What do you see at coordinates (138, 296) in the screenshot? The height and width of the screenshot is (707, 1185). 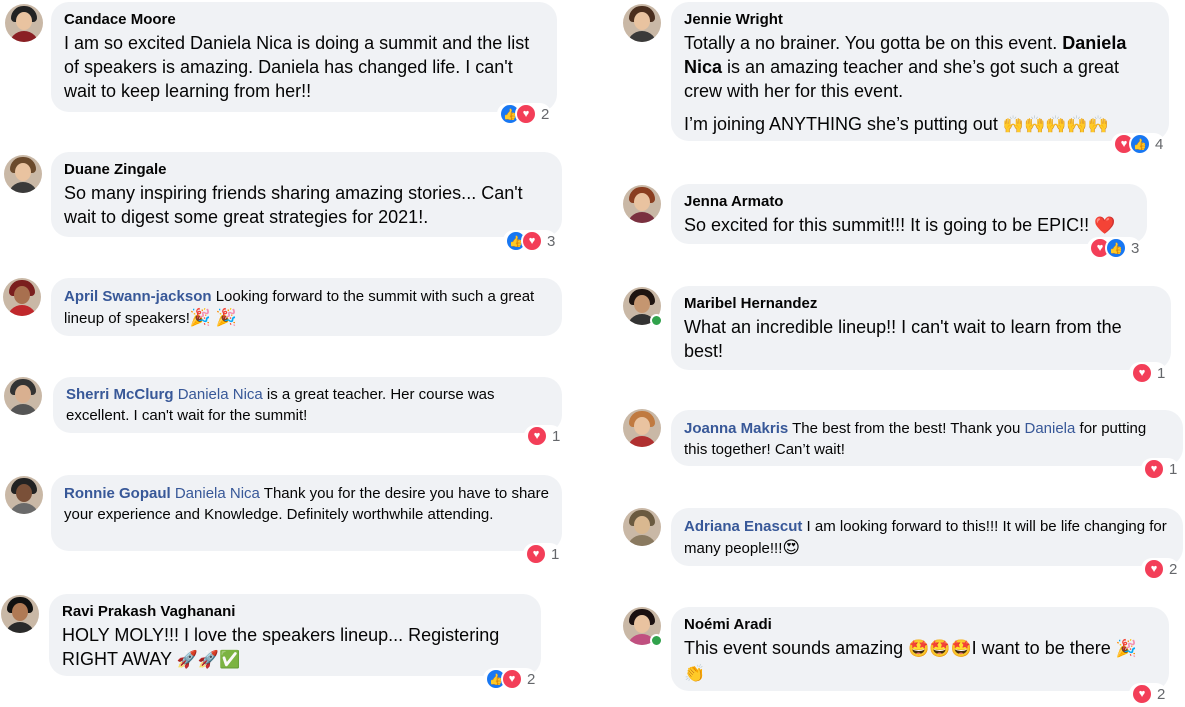 I see `comment-author: April Swann-jackson` at bounding box center [138, 296].